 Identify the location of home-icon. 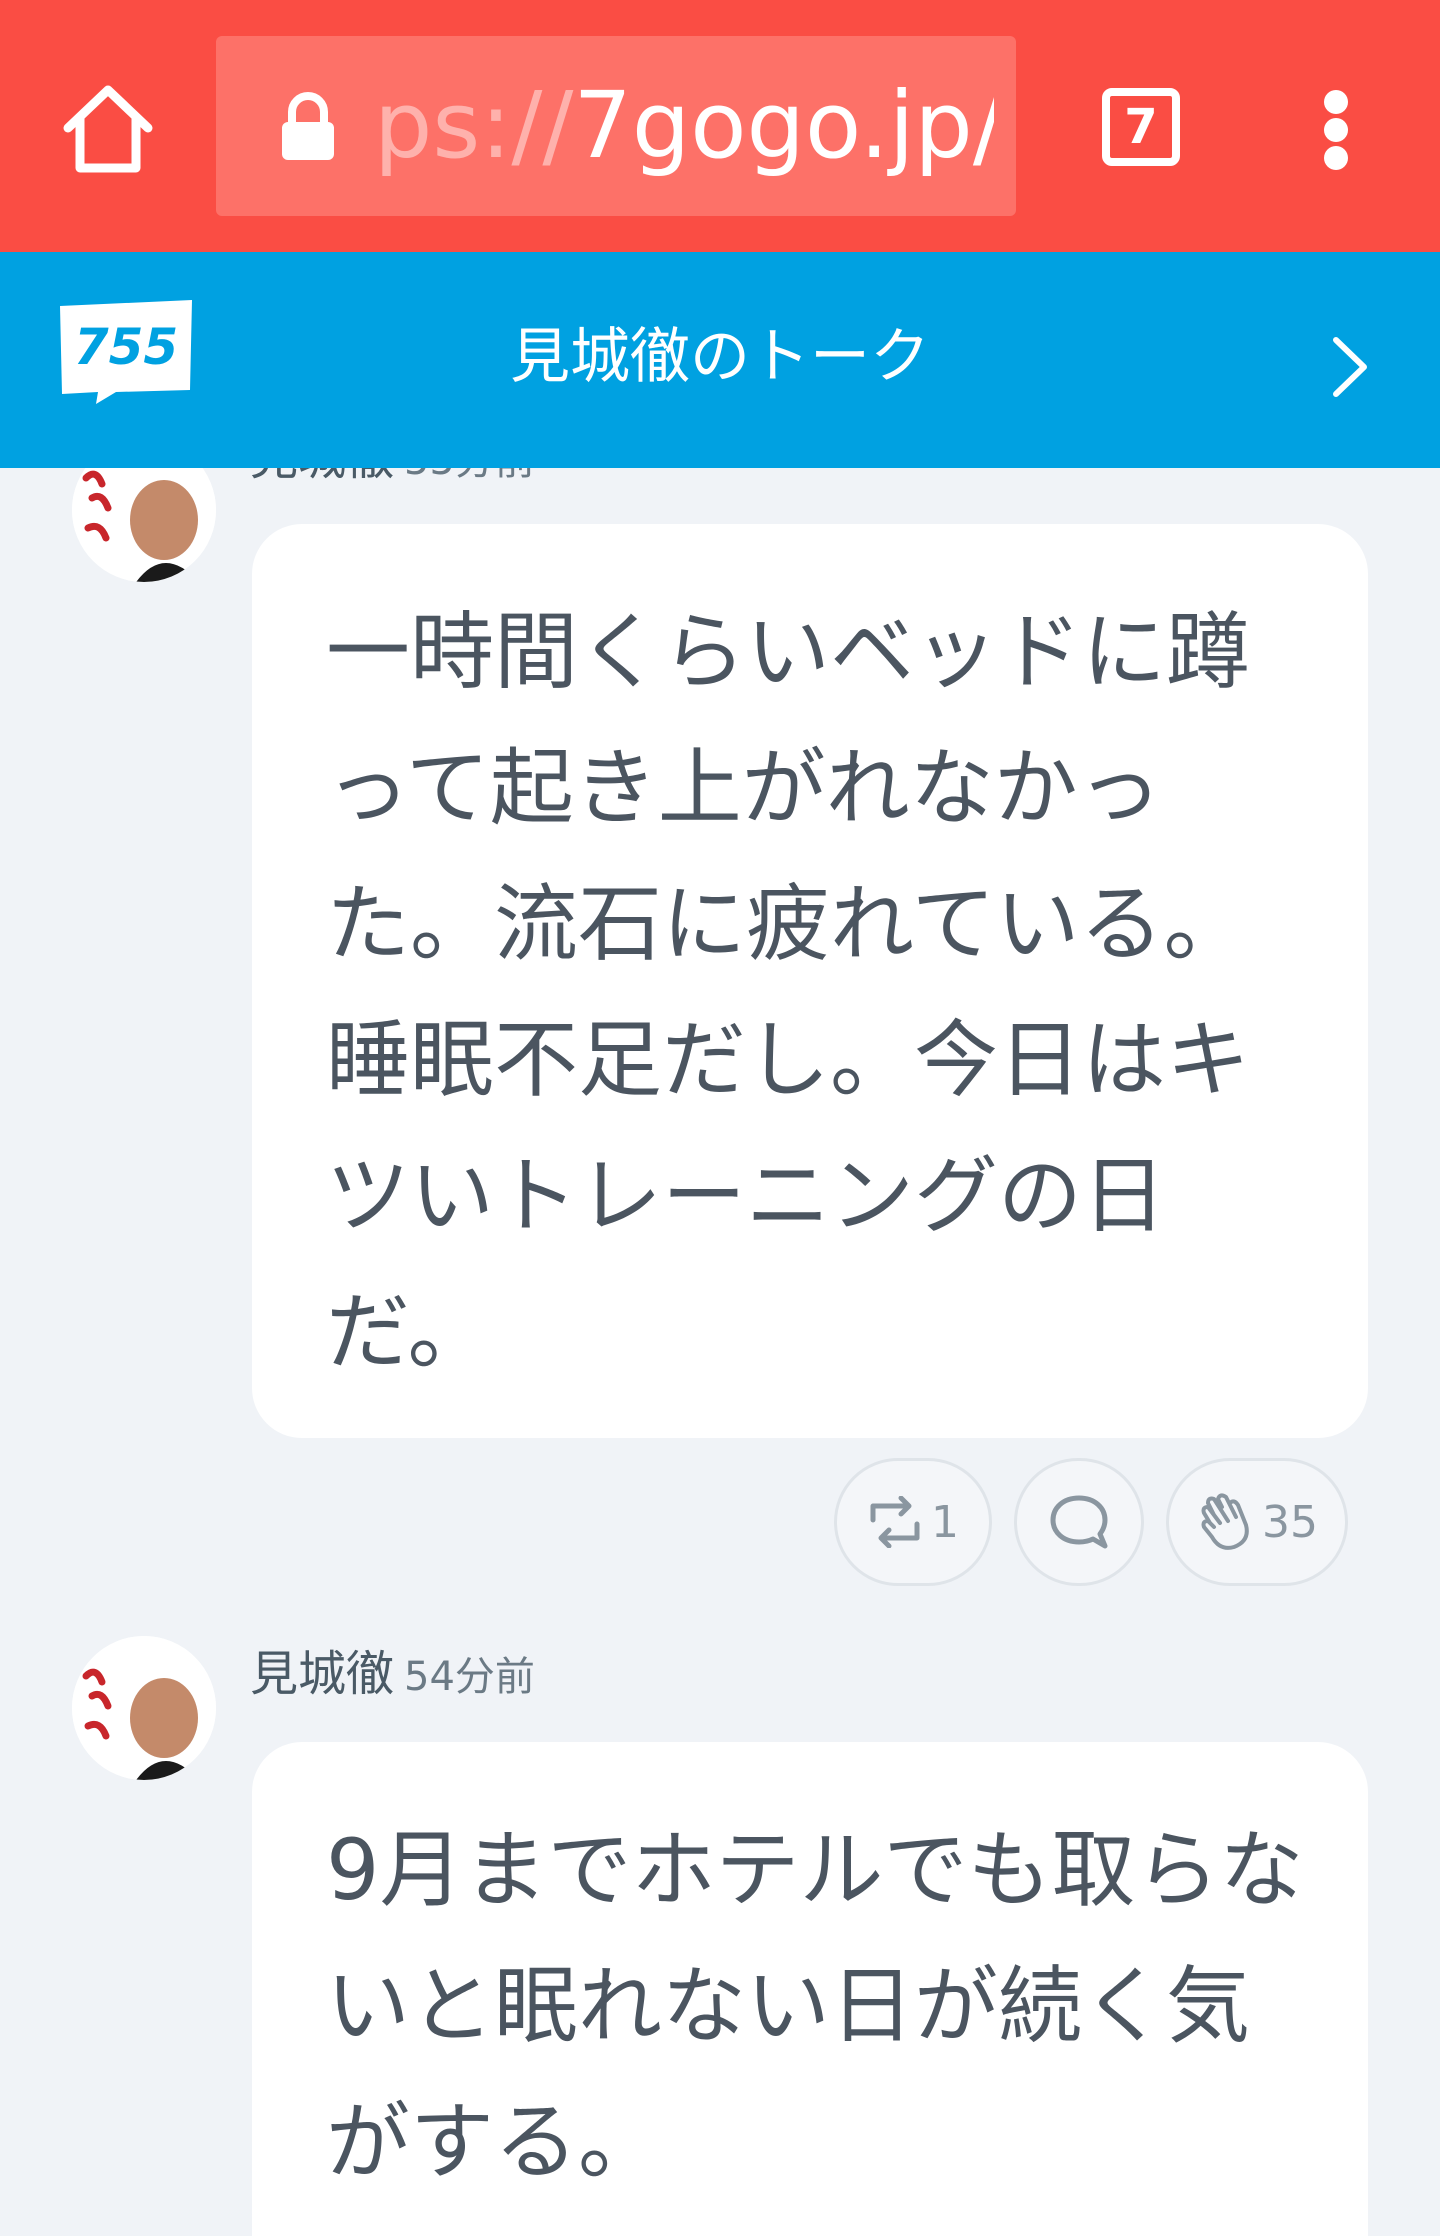
(108, 129).